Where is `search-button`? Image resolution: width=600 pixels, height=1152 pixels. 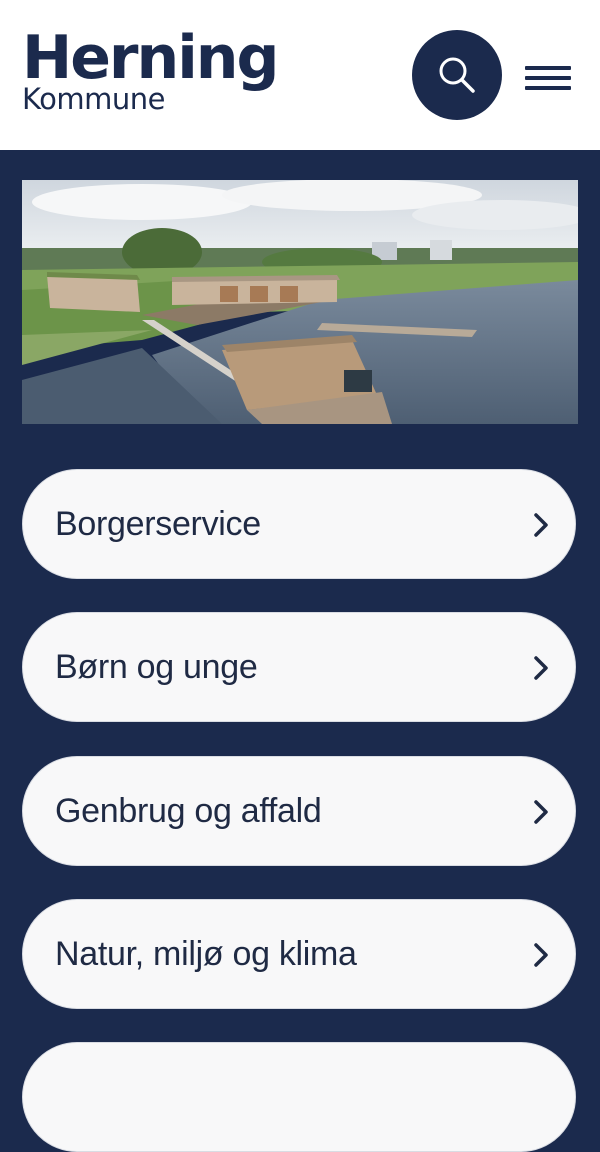 search-button is located at coordinates (457, 75).